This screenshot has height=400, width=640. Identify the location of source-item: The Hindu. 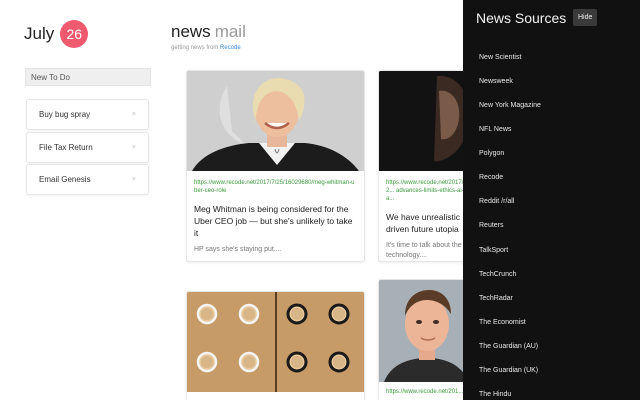
(495, 394).